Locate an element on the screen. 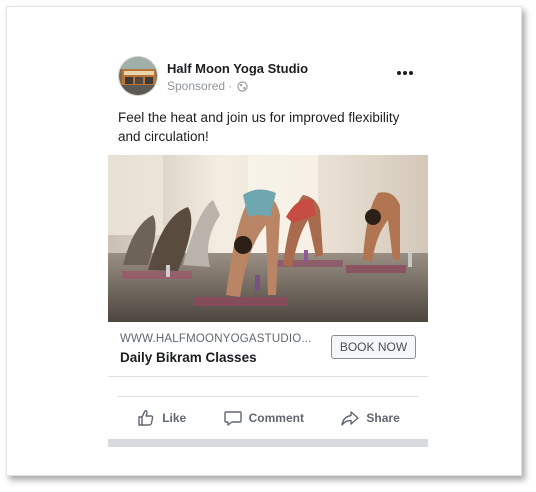 Image resolution: width=536 pixels, height=492 pixels. more-options-icon is located at coordinates (405, 73).